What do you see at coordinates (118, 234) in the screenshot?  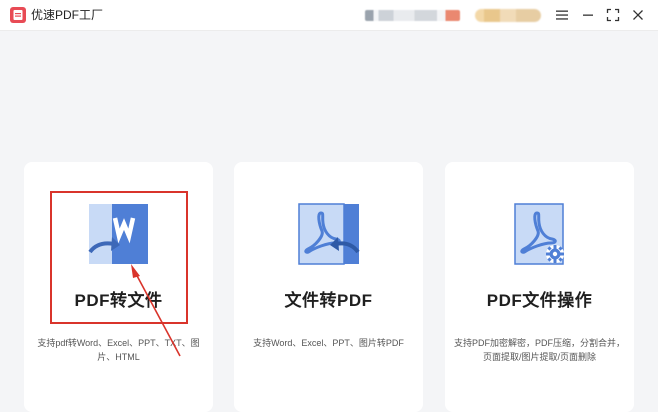 I see `pdf-to-word-icon` at bounding box center [118, 234].